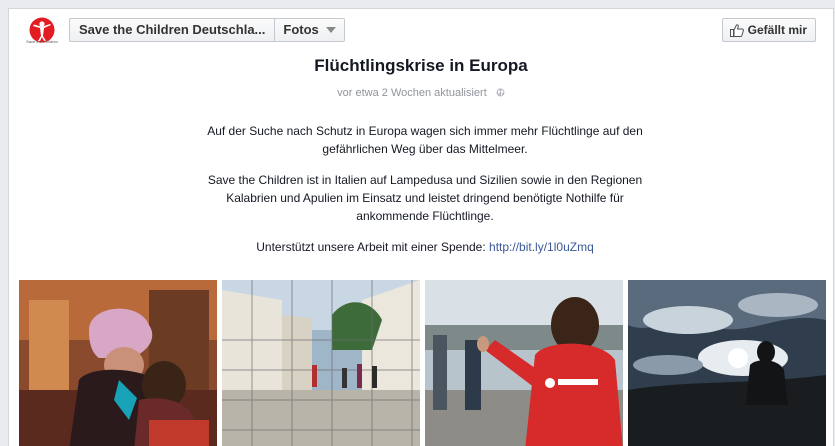 The height and width of the screenshot is (446, 835). I want to click on photo-camp-courtyard, so click(321, 363).